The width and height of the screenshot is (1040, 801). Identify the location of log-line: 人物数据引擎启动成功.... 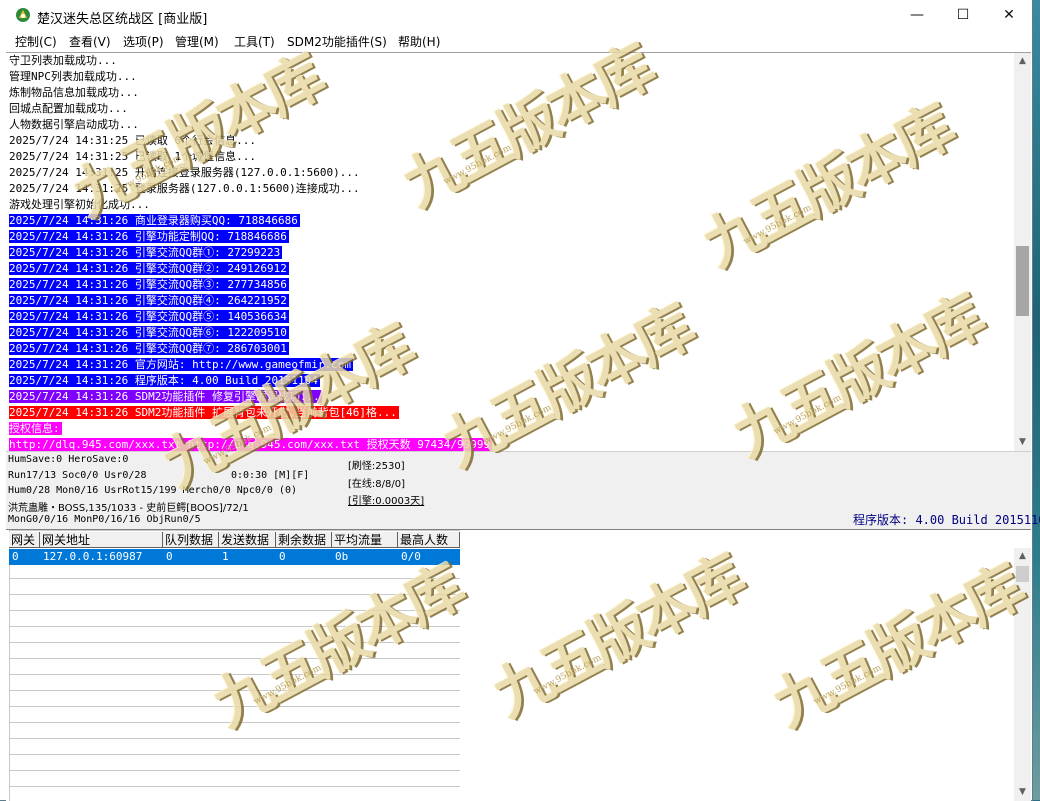
(250, 125).